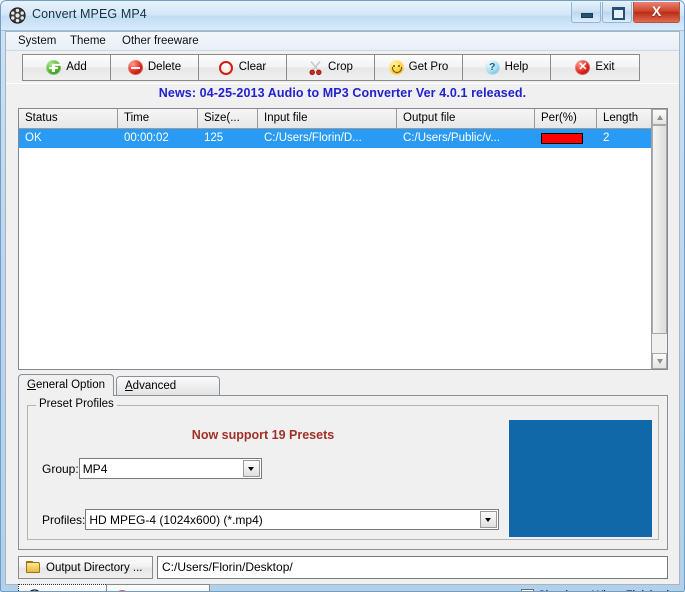 This screenshot has width=685, height=592. I want to click on stop-process-button: Stop Process, so click(158, 587).